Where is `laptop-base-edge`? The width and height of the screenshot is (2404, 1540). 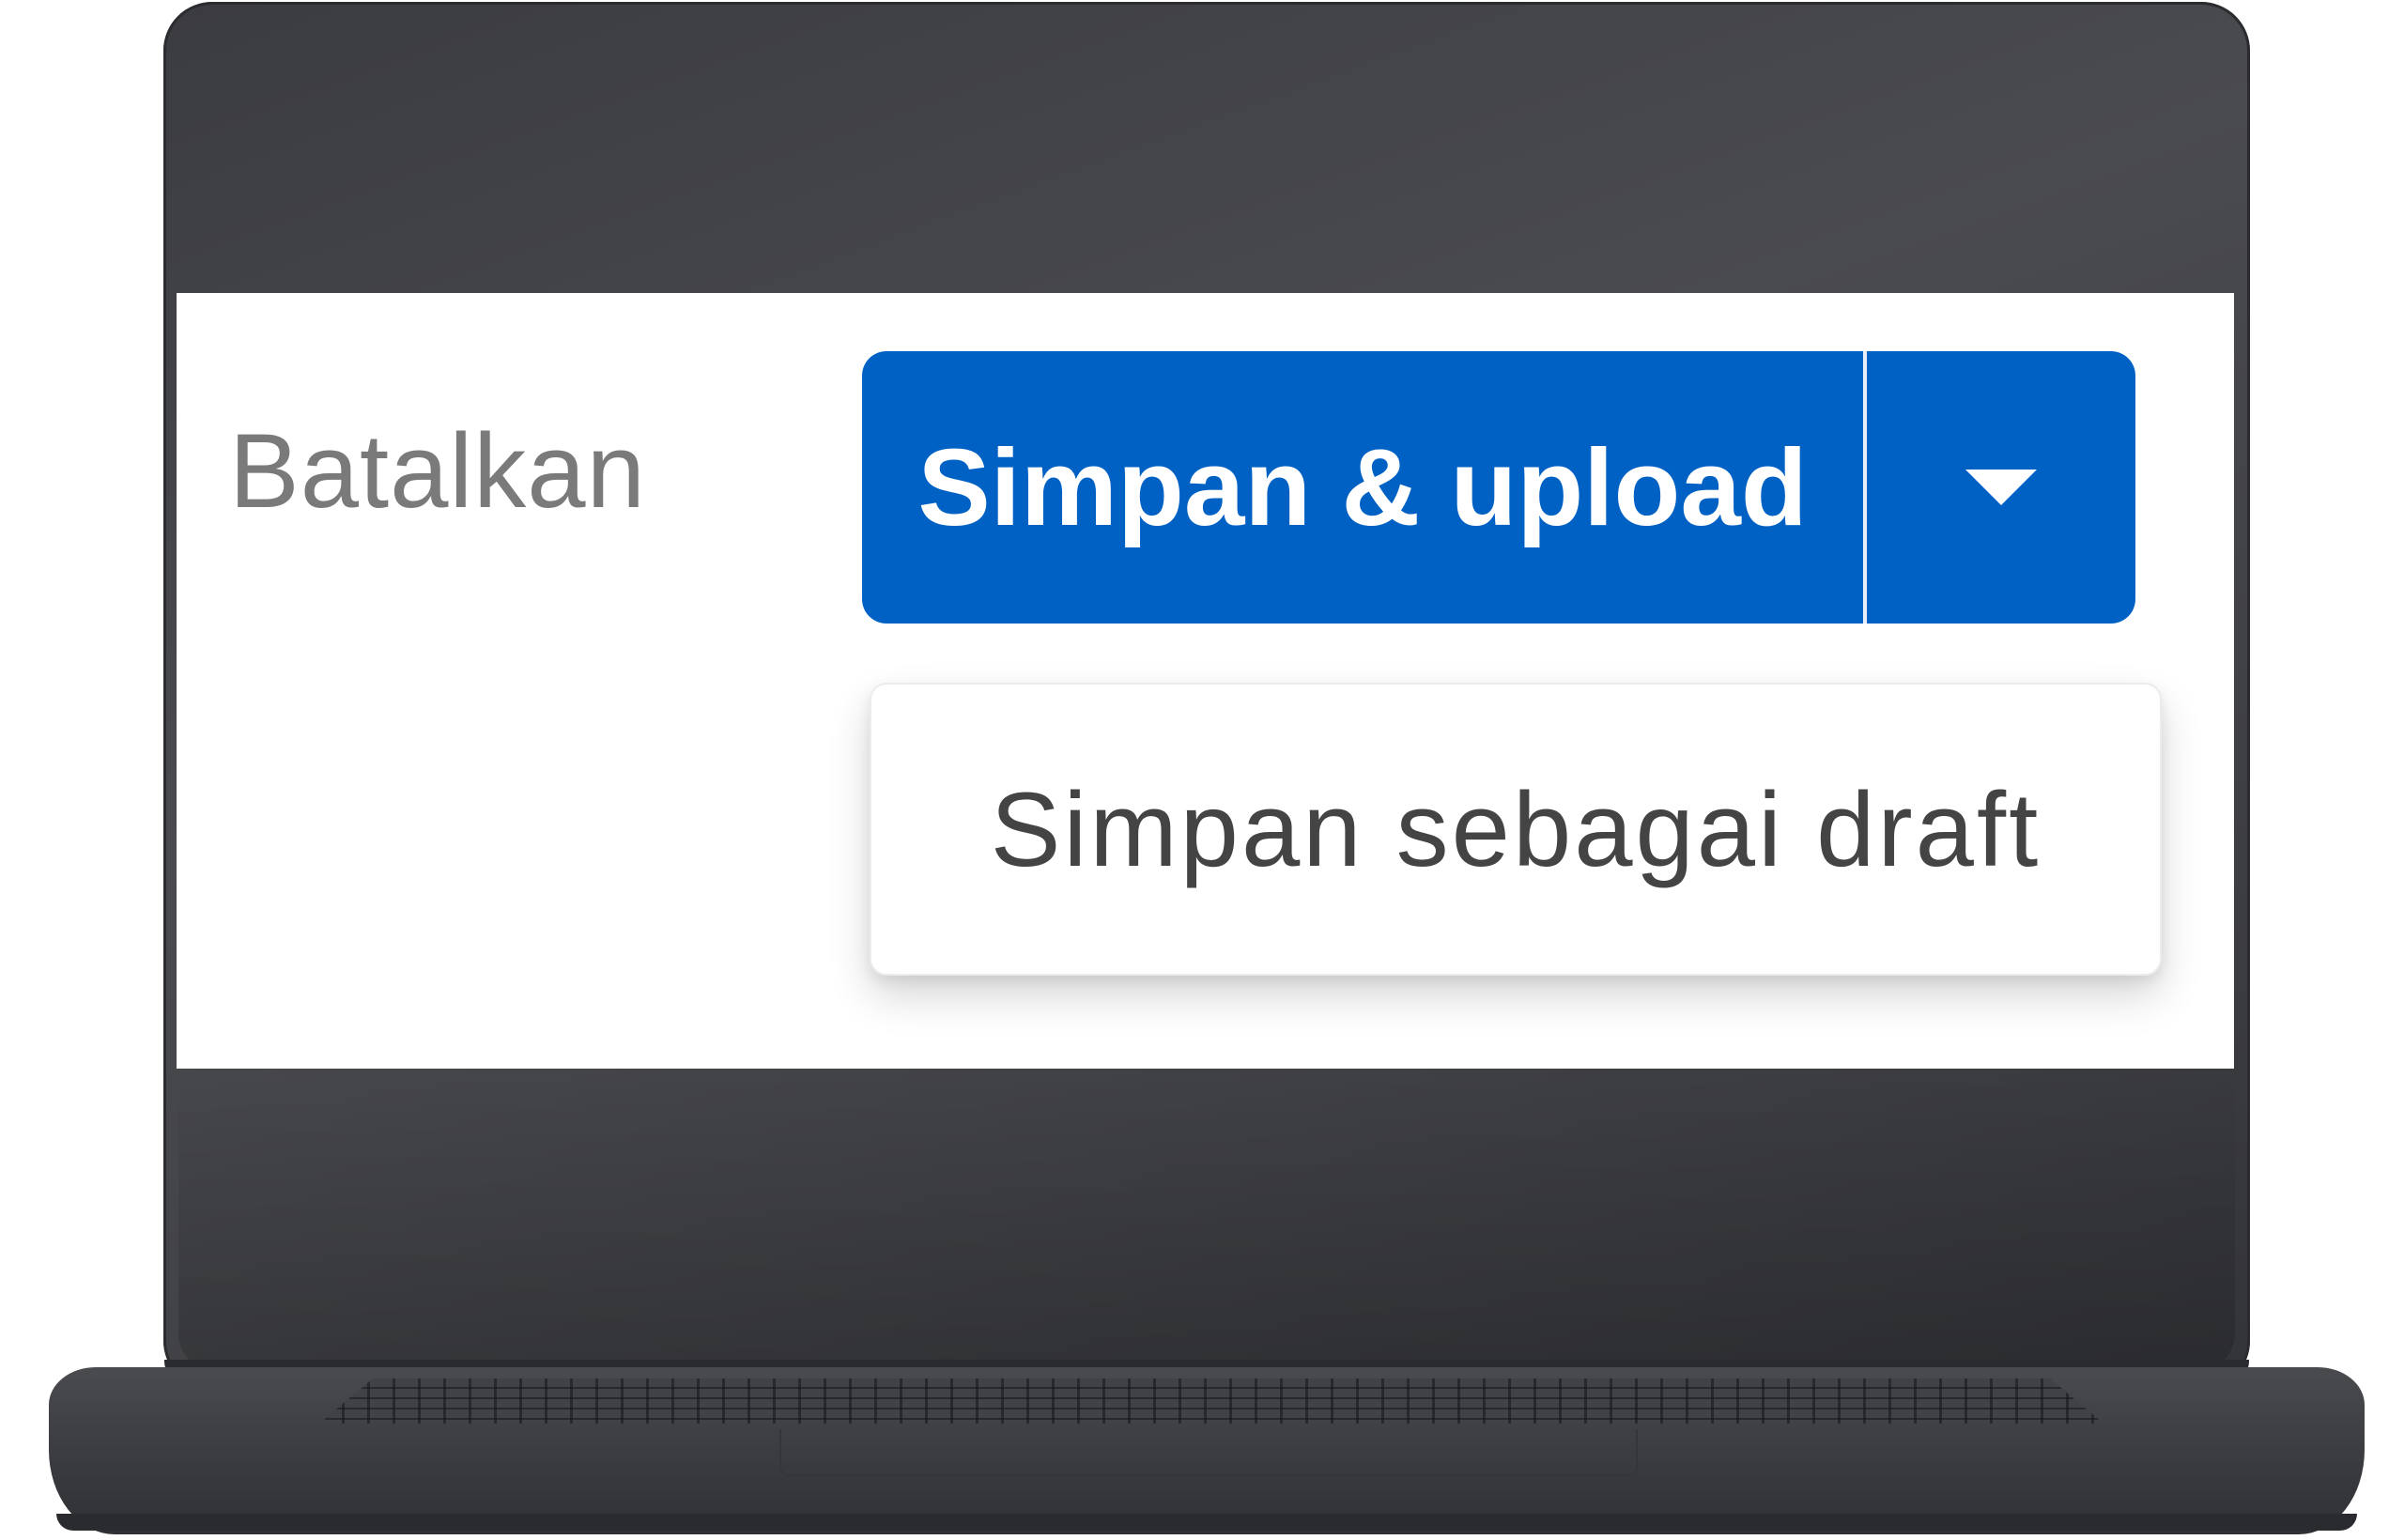 laptop-base-edge is located at coordinates (1206, 1522).